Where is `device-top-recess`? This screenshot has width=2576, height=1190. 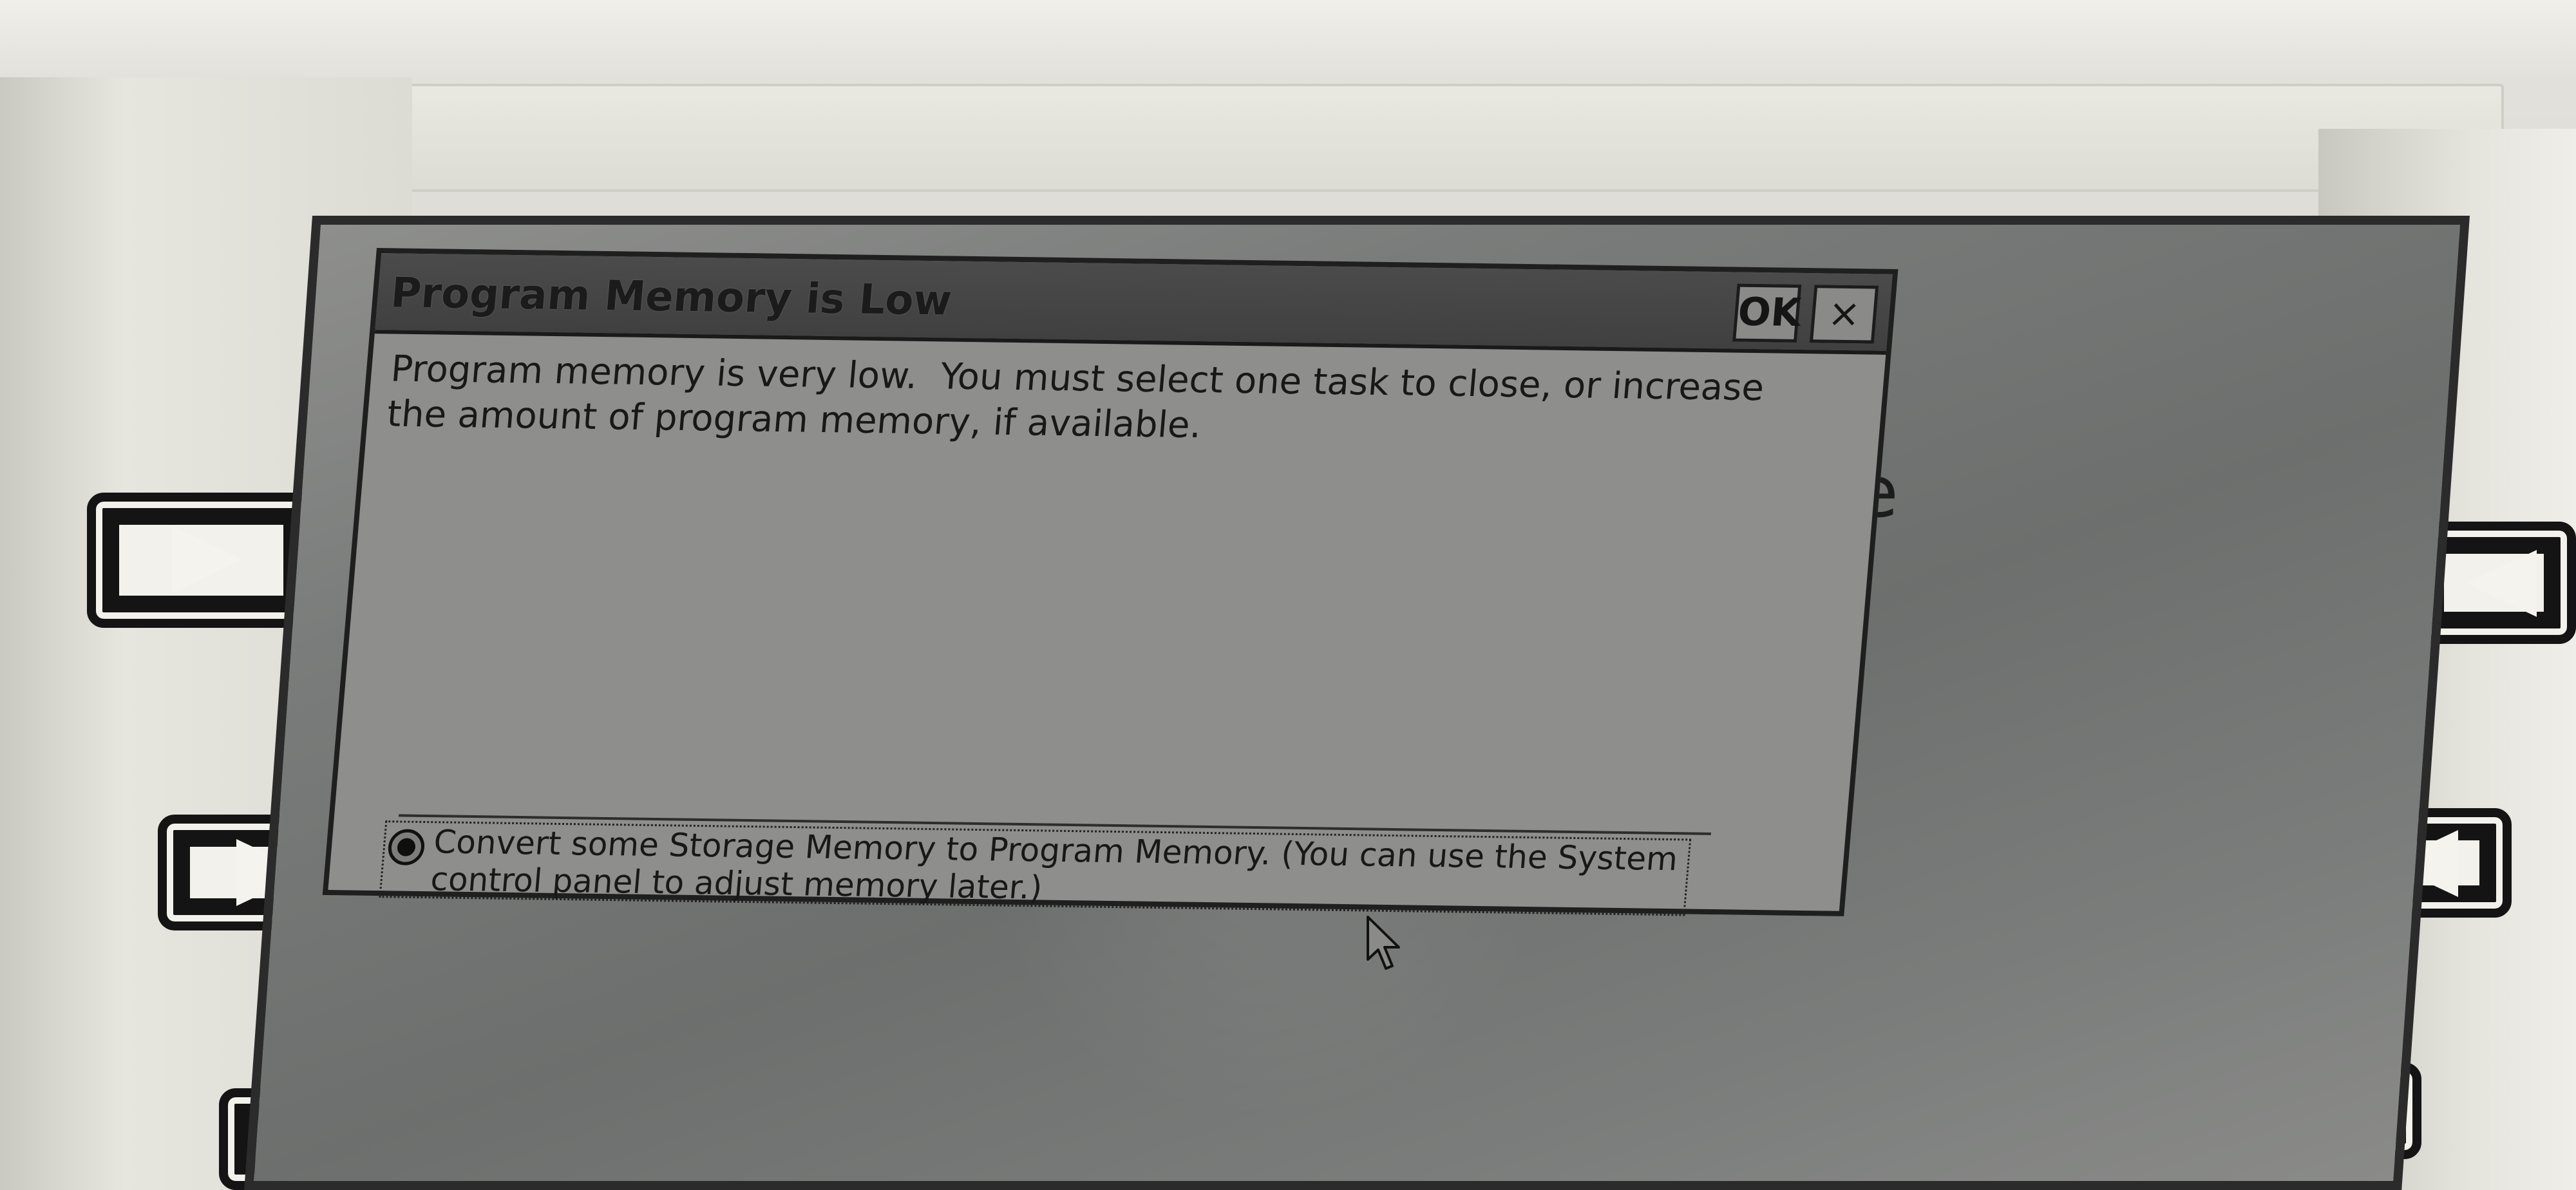 device-top-recess is located at coordinates (1393, 138).